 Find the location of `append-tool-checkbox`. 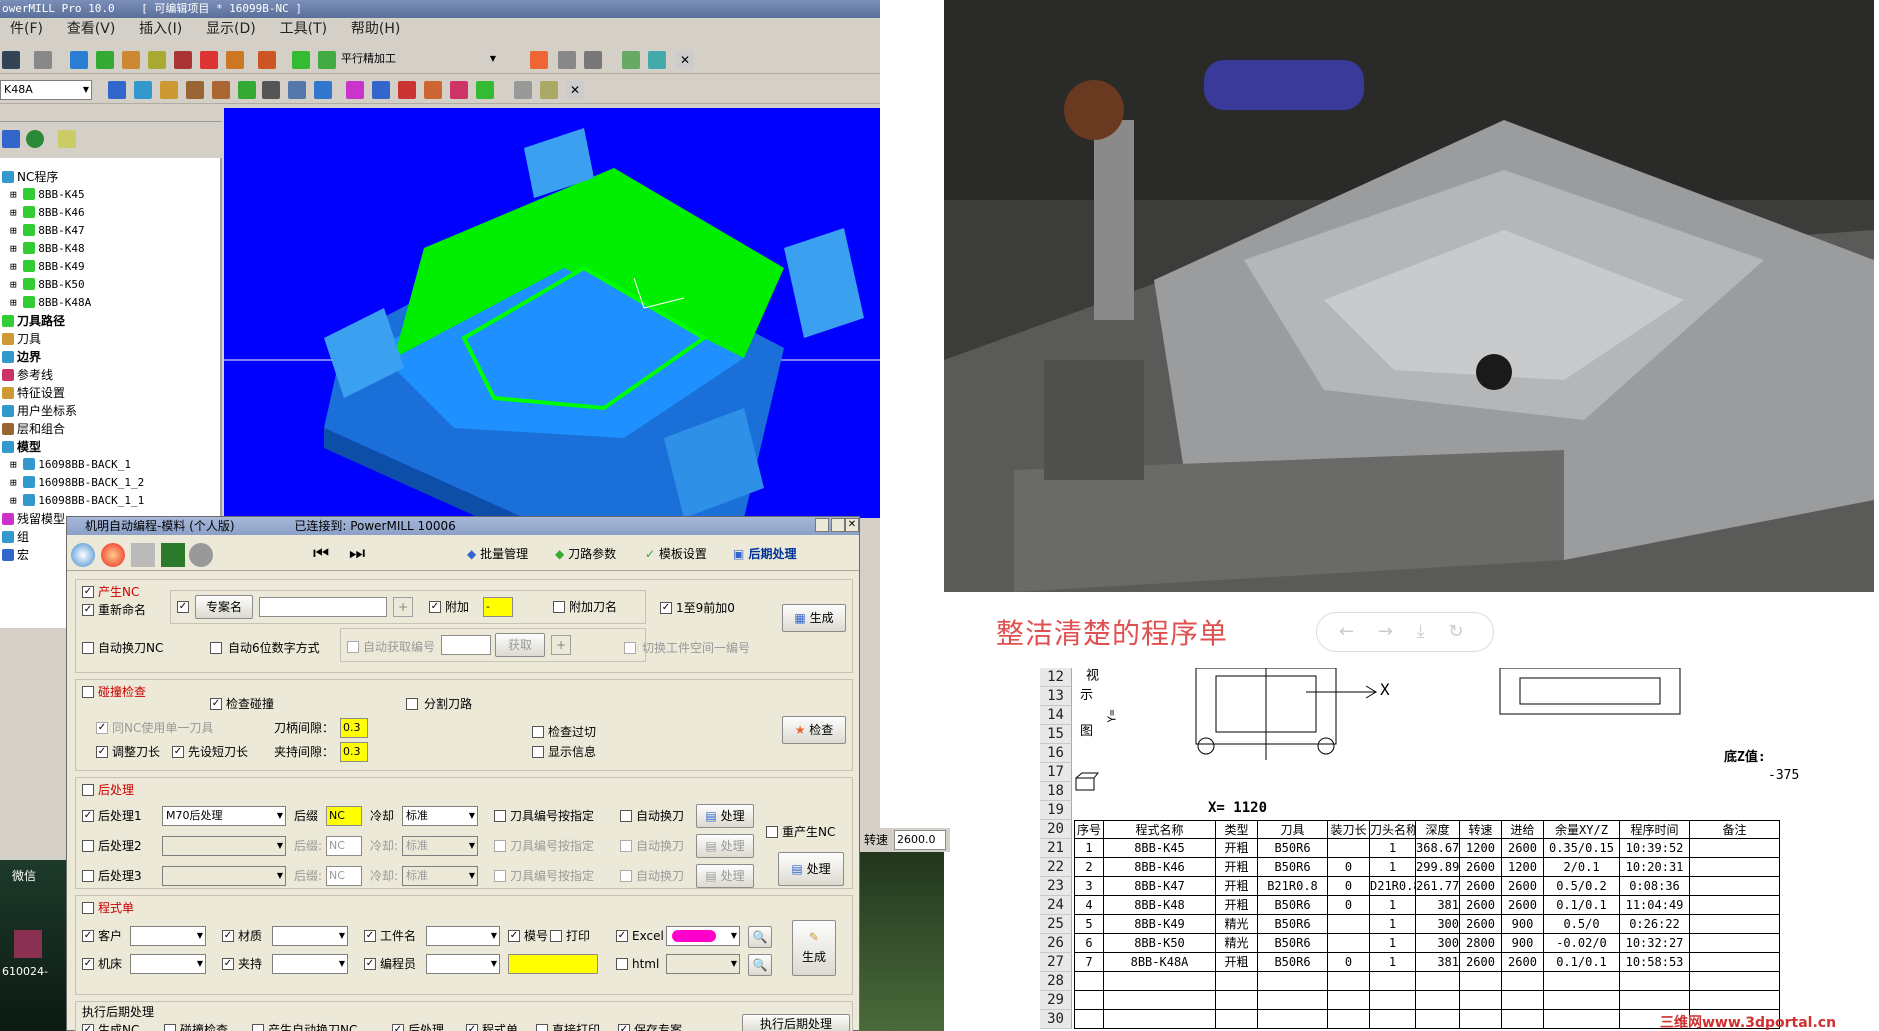

append-tool-checkbox is located at coordinates (559, 607).